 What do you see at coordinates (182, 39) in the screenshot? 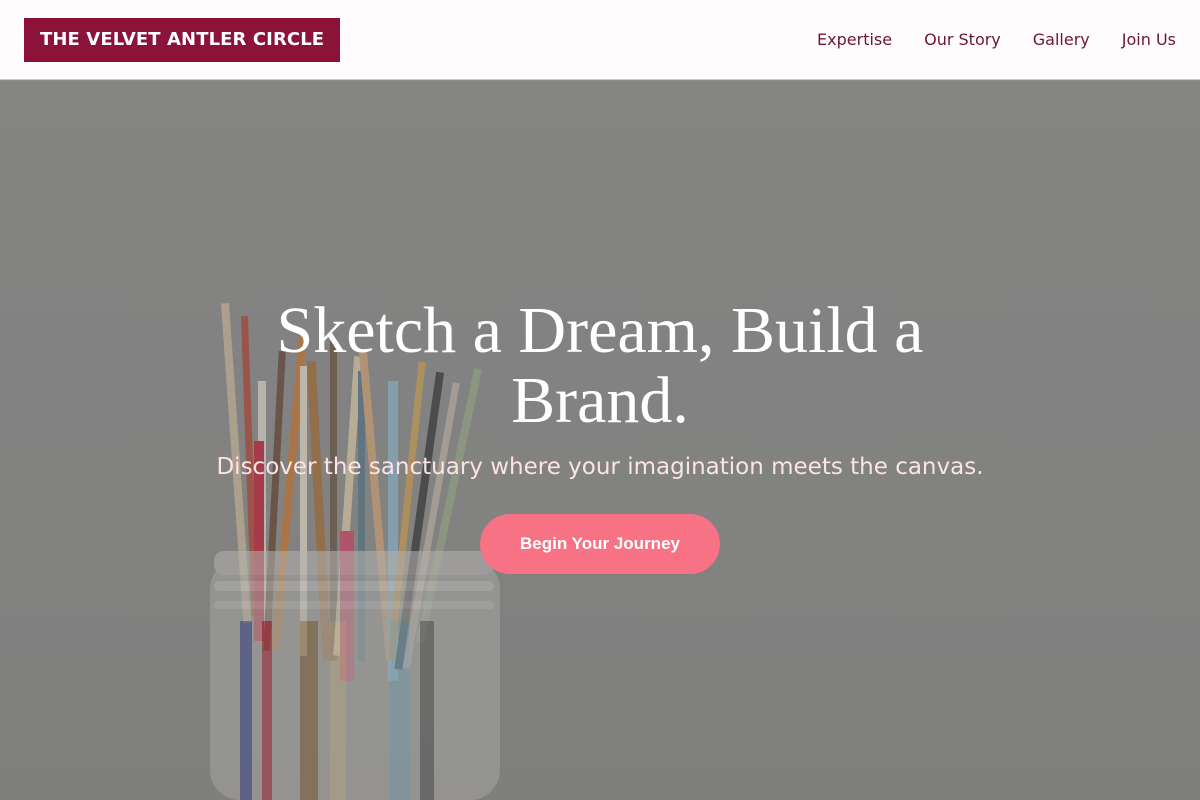
I see `site-logo: THE VELVET ANTLER CIRCLE` at bounding box center [182, 39].